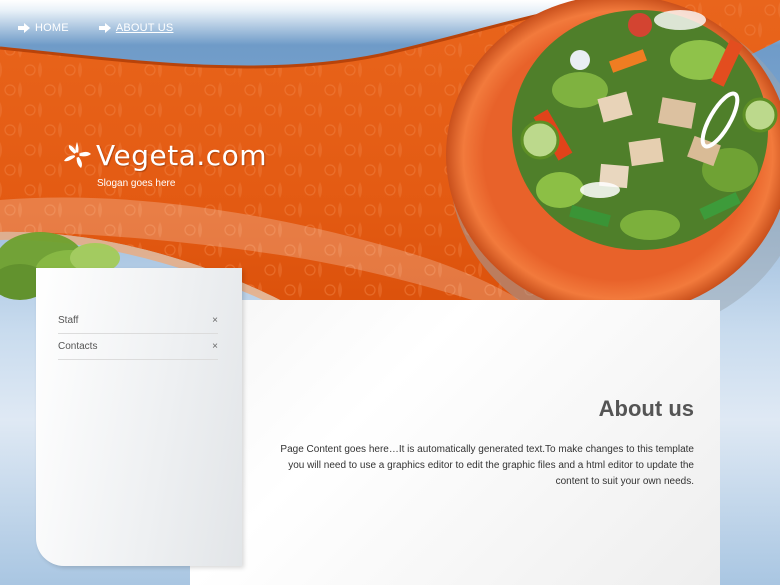 Image resolution: width=780 pixels, height=585 pixels. What do you see at coordinates (139, 417) in the screenshot?
I see `sidebar: Staff × Contacts ×` at bounding box center [139, 417].